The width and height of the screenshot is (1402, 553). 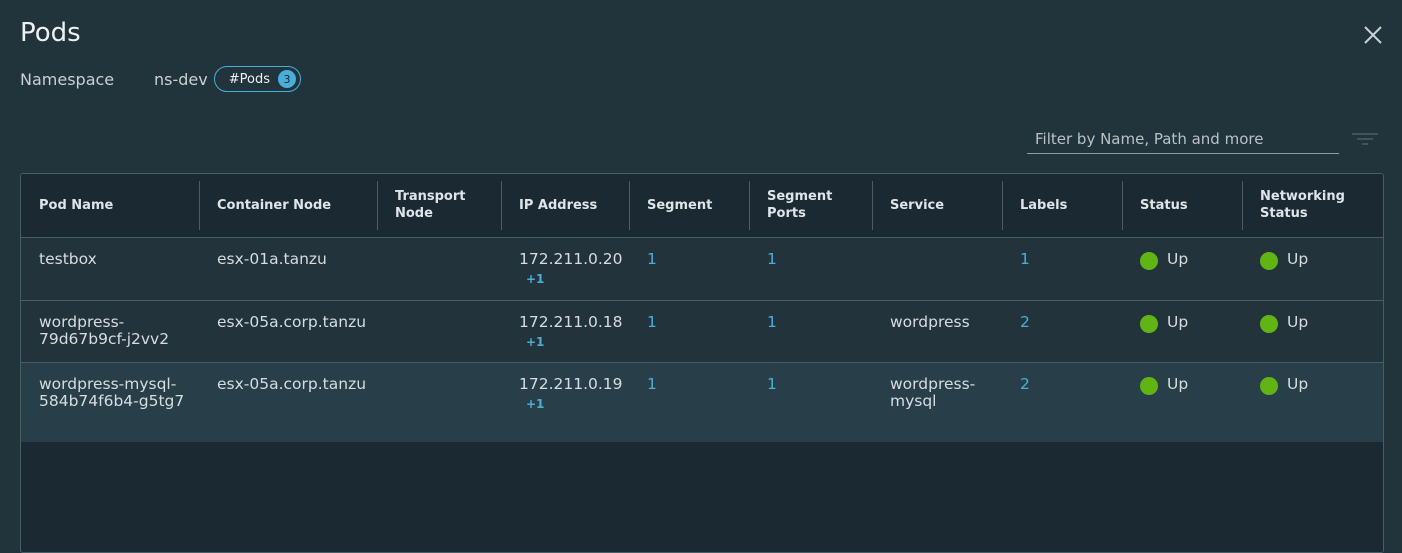 I want to click on namespace-label: Namespace, so click(x=67, y=79).